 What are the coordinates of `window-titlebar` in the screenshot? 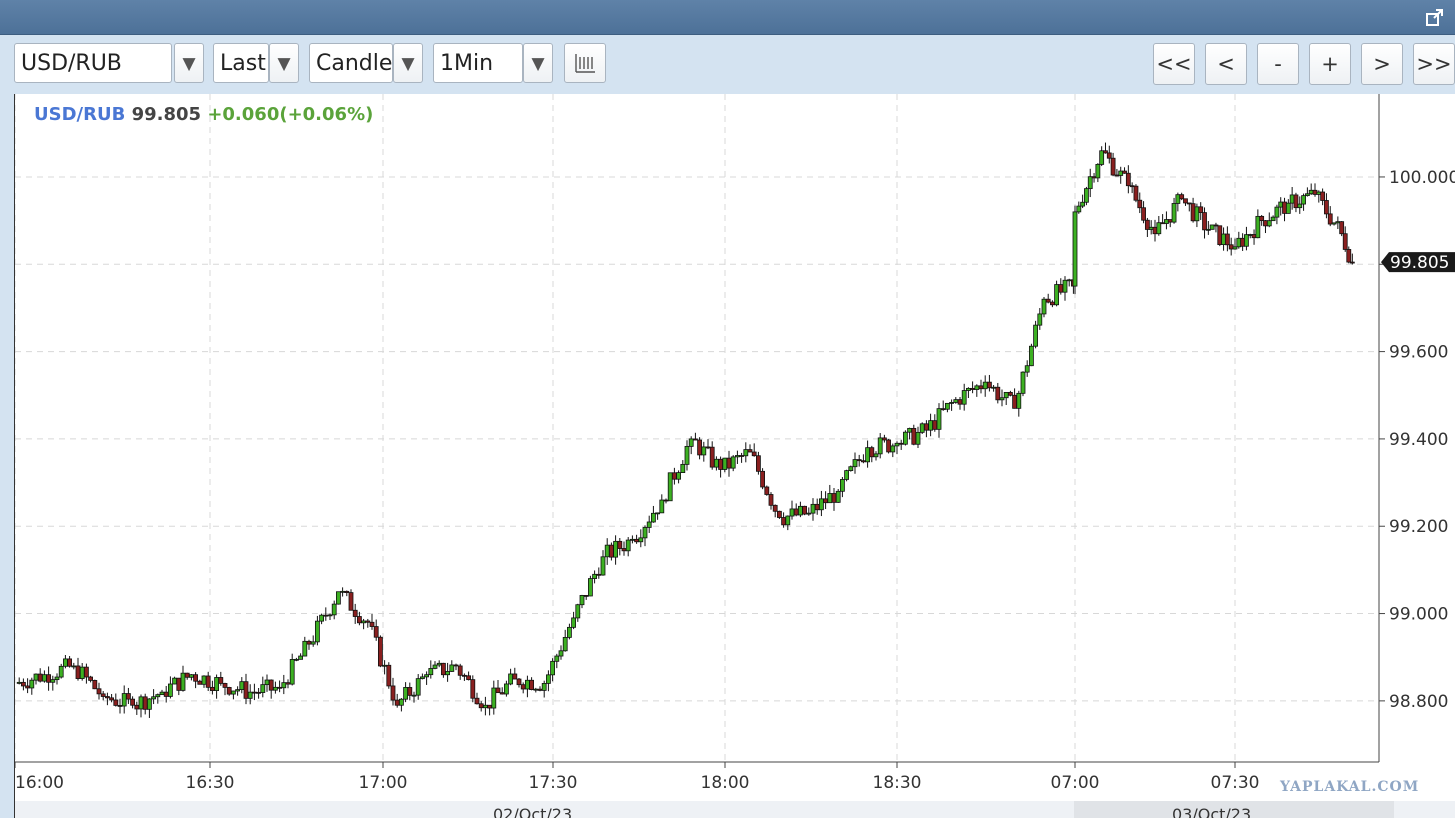 It's located at (727, 17).